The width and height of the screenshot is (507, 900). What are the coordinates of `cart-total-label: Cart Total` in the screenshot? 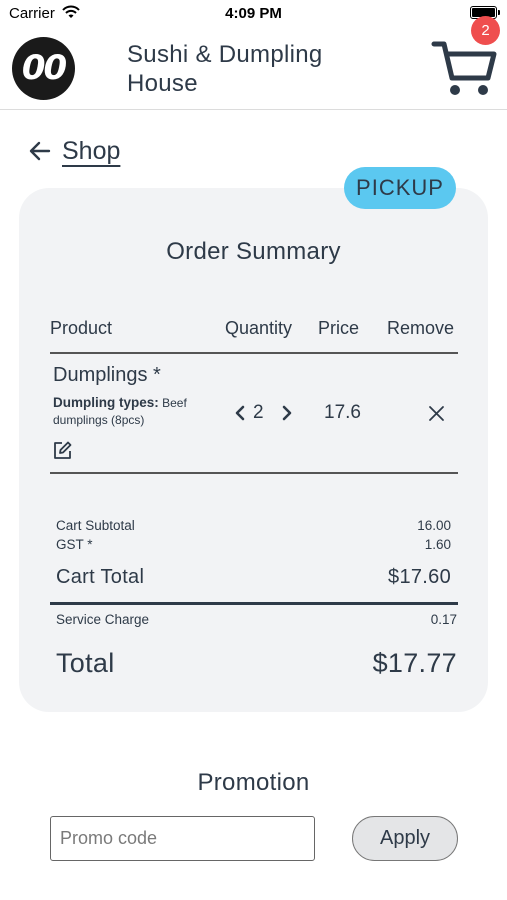 It's located at (100, 577).